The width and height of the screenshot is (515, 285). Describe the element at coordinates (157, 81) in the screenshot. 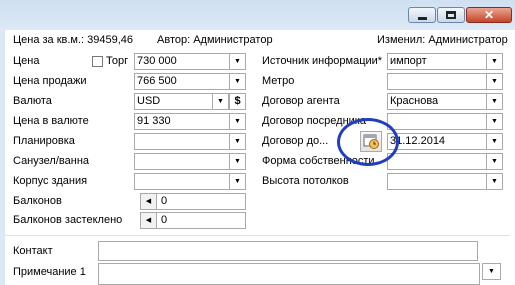

I see `sale-price-value: 766 500` at that location.